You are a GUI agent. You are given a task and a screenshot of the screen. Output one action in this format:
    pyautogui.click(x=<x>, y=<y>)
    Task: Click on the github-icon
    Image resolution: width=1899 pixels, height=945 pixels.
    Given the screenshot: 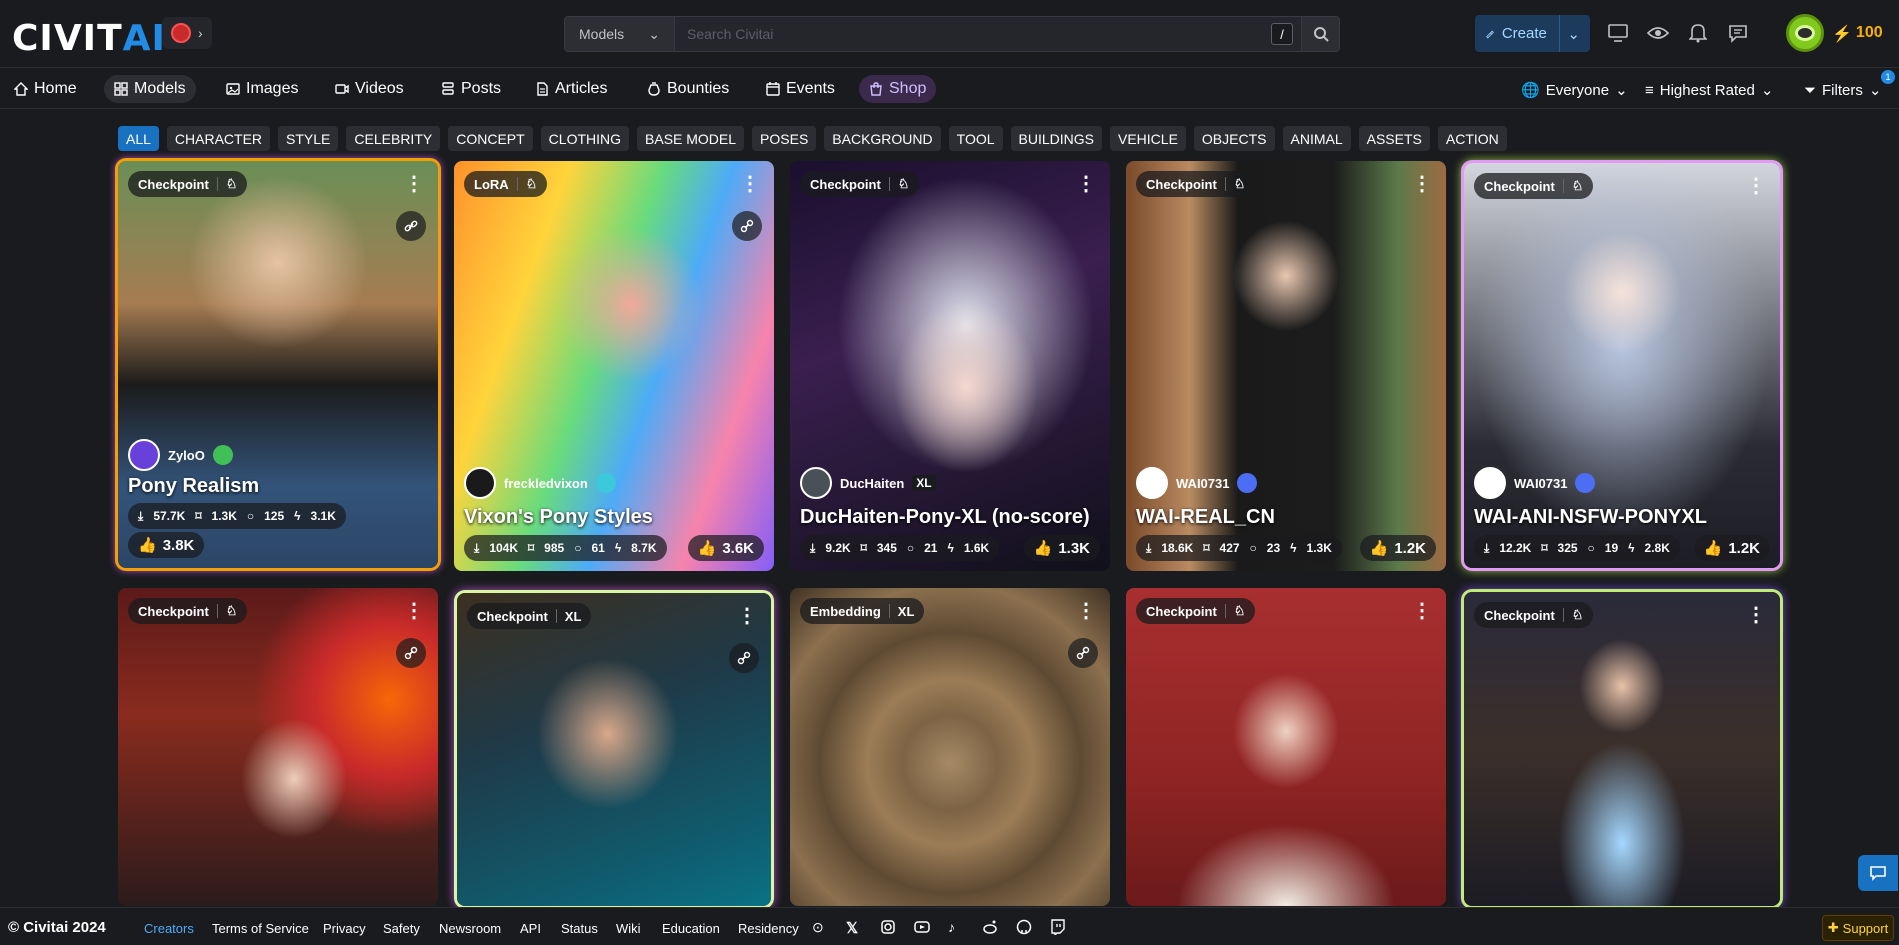 What is the action you would take?
    pyautogui.click(x=1024, y=927)
    